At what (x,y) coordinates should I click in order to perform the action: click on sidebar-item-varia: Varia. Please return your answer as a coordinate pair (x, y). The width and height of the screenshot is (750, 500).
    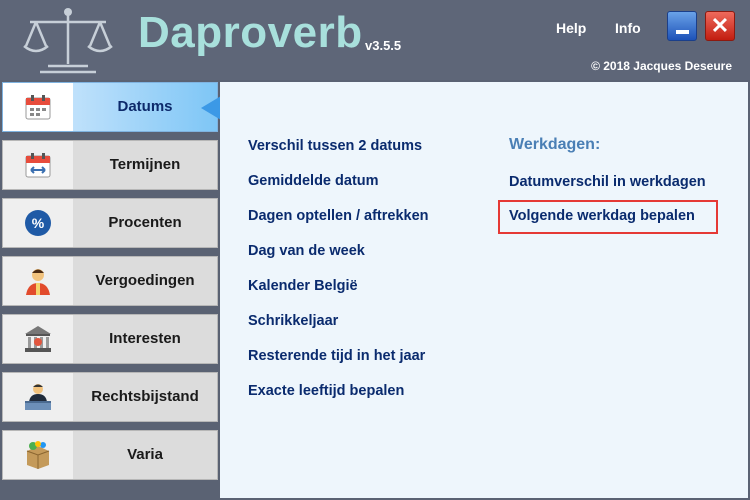
    Looking at the image, I should click on (110, 455).